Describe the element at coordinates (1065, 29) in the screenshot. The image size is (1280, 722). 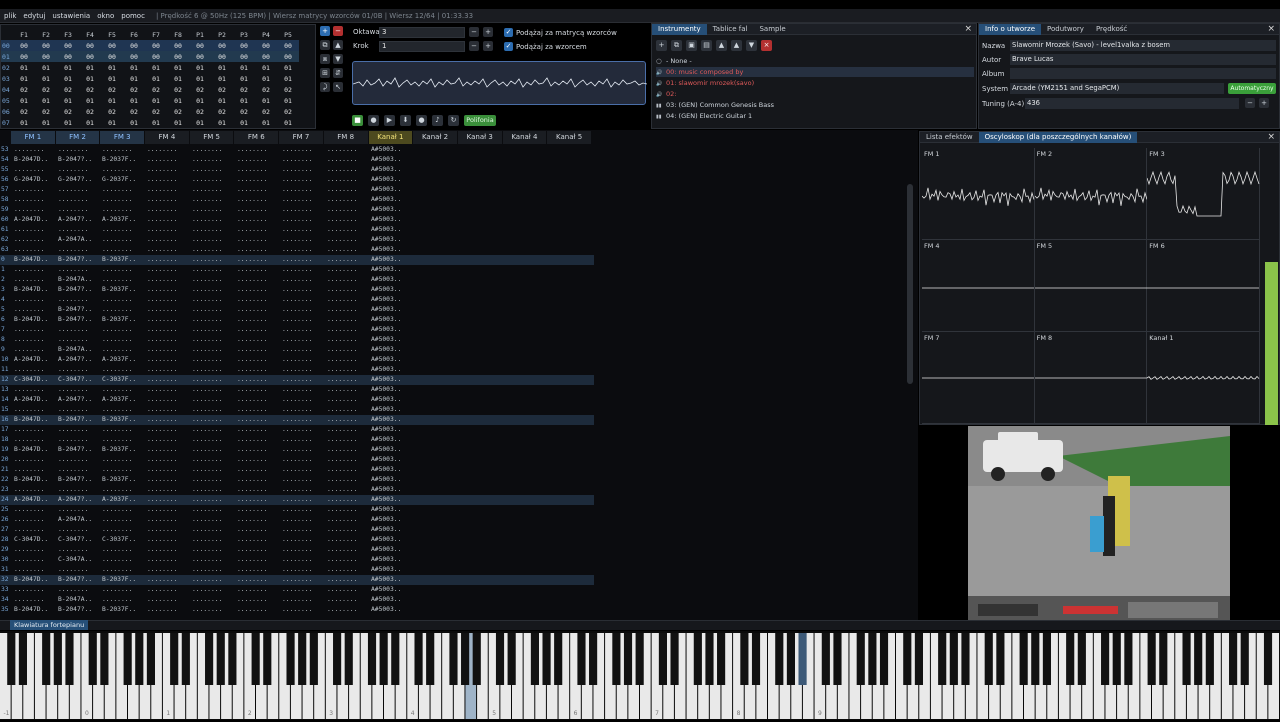
I see `tab-subsongs: Podutwory` at that location.